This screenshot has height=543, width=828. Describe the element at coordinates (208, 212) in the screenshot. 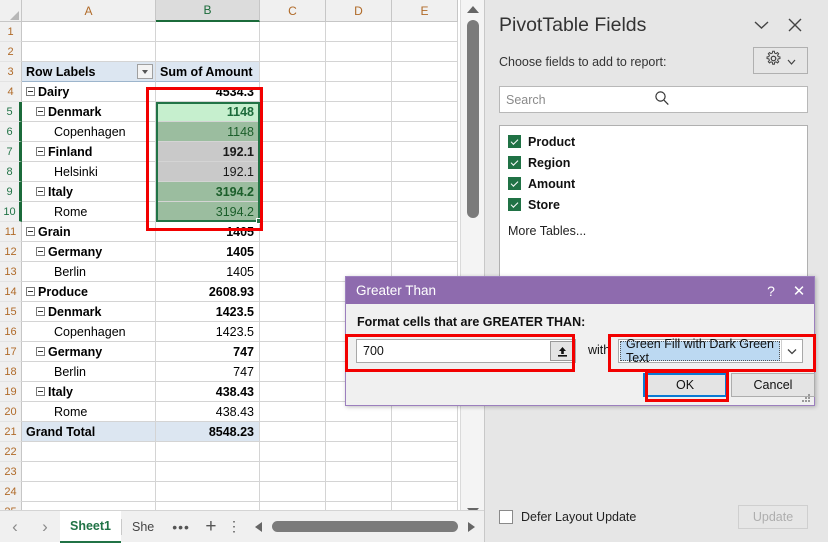

I see `value-cell: 3194.2` at that location.